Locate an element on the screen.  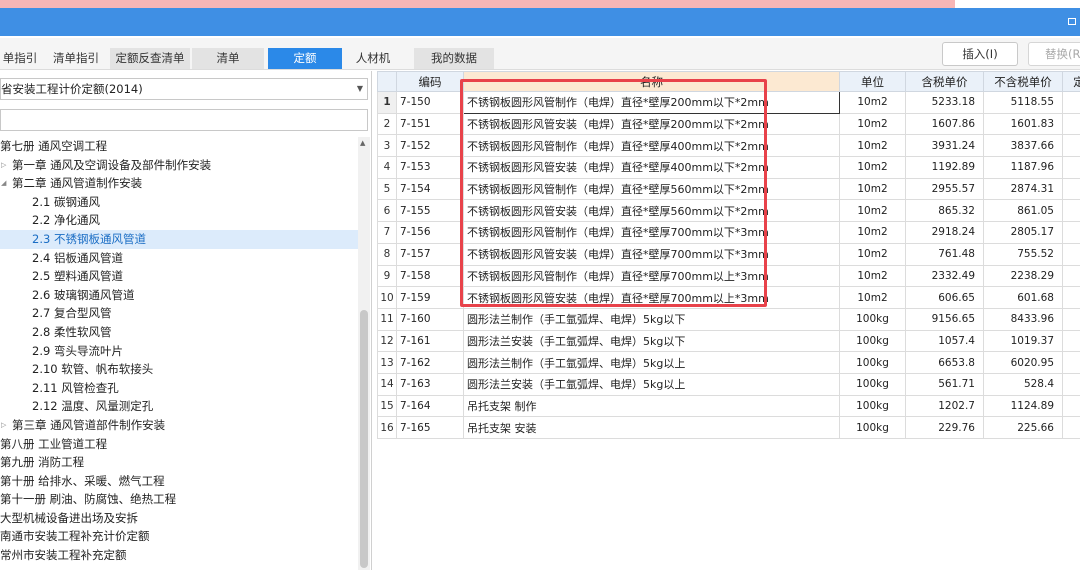
tree-item: 2.9 弯头导流叶片 is located at coordinates (179, 351).